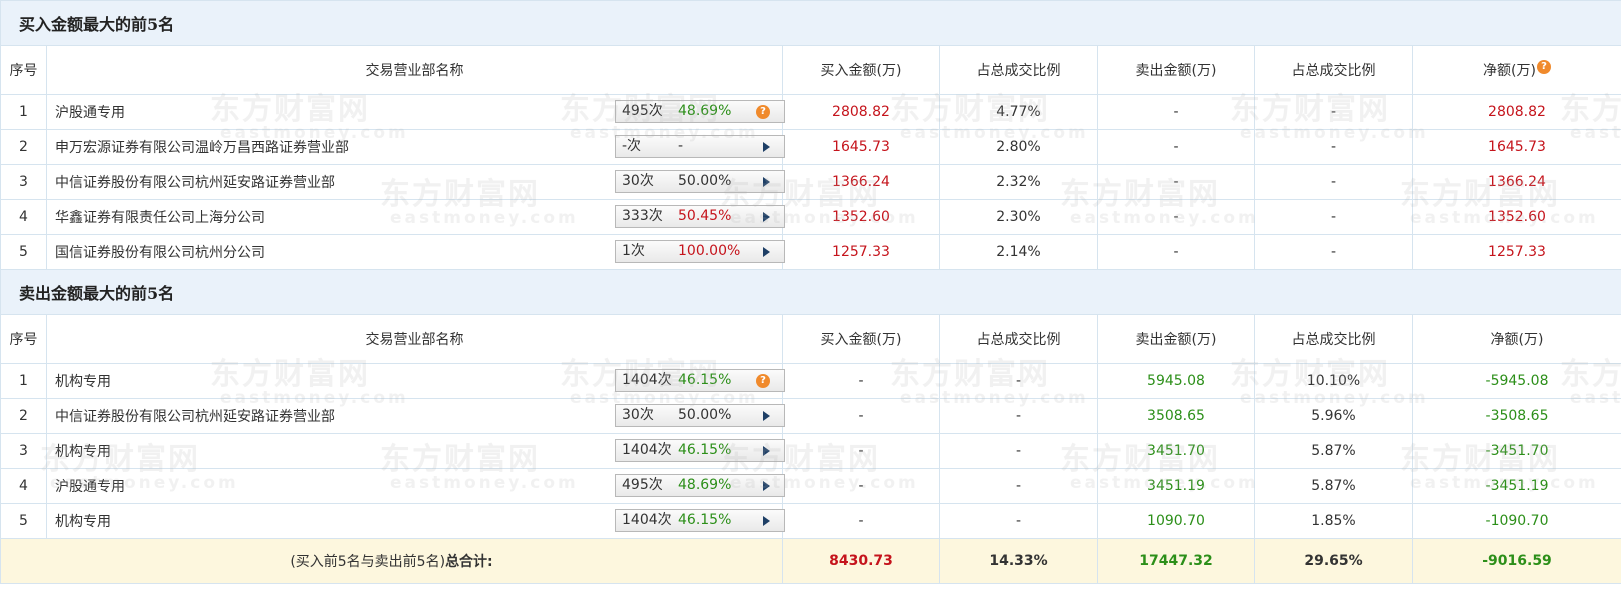  What do you see at coordinates (160, 253) in the screenshot?
I see `broker-name: 国信证券股份有限公司杭州分公司` at bounding box center [160, 253].